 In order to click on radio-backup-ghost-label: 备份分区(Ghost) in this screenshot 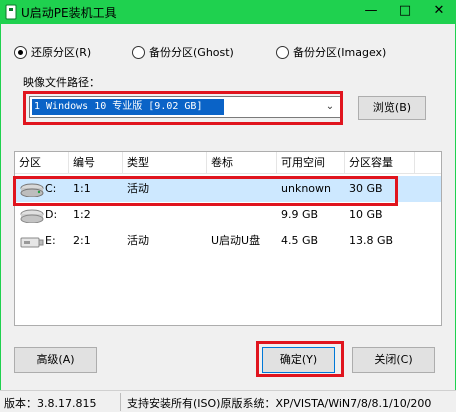, I will do `click(191, 52)`.